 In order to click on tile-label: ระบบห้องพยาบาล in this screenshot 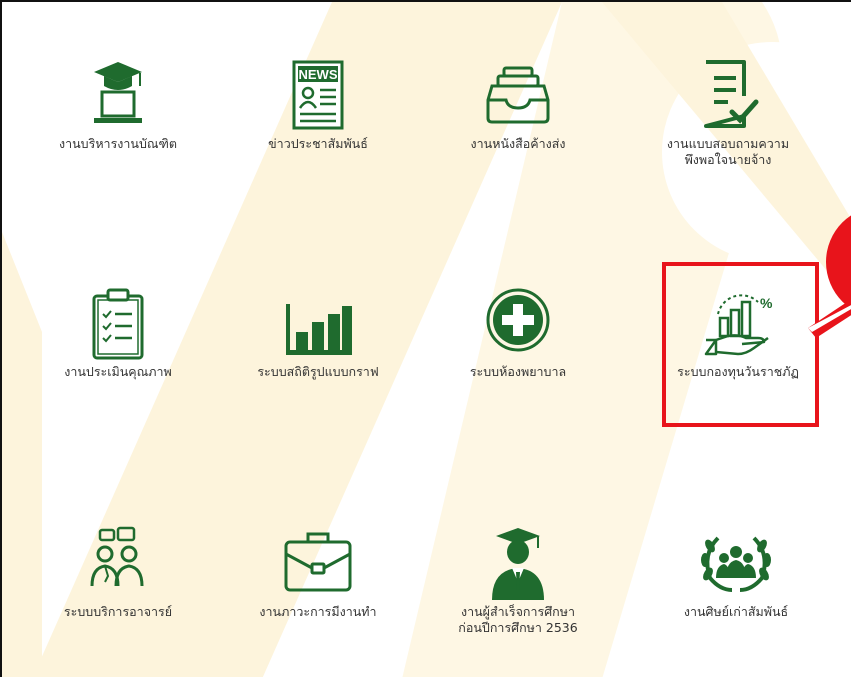, I will do `click(518, 371)`.